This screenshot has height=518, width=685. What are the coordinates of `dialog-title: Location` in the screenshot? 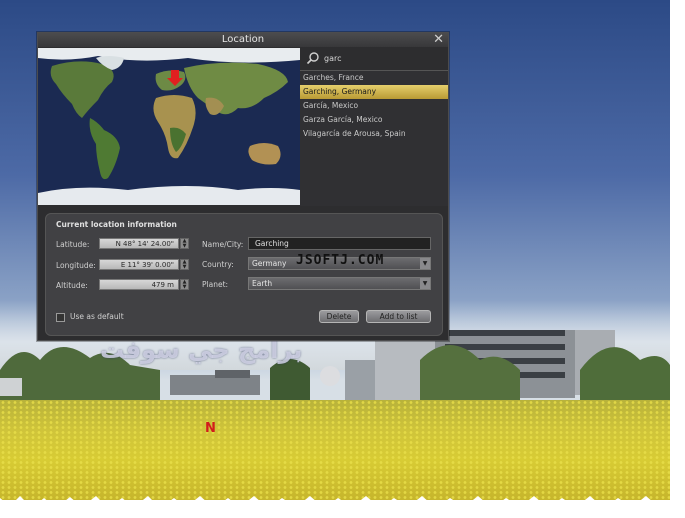 It's located at (243, 39).